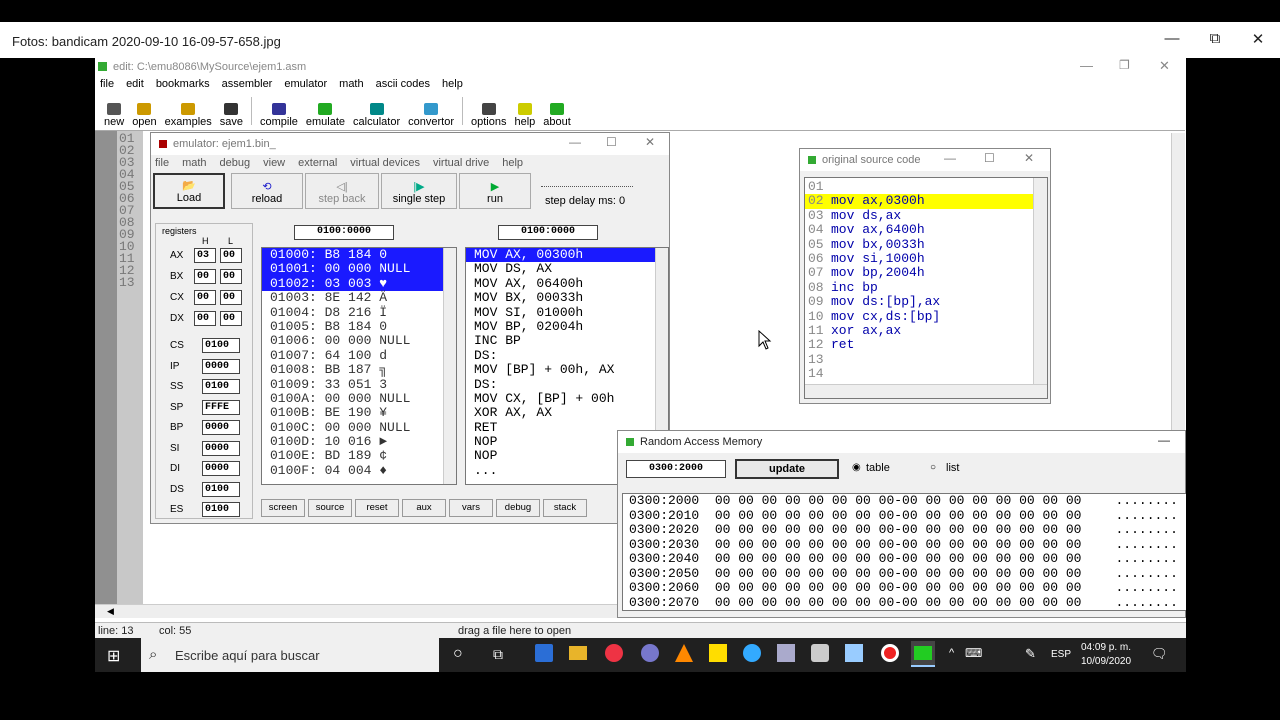 This screenshot has height=720, width=1280. I want to click on disasm-row: MOV SI, 01000h, so click(567, 312).